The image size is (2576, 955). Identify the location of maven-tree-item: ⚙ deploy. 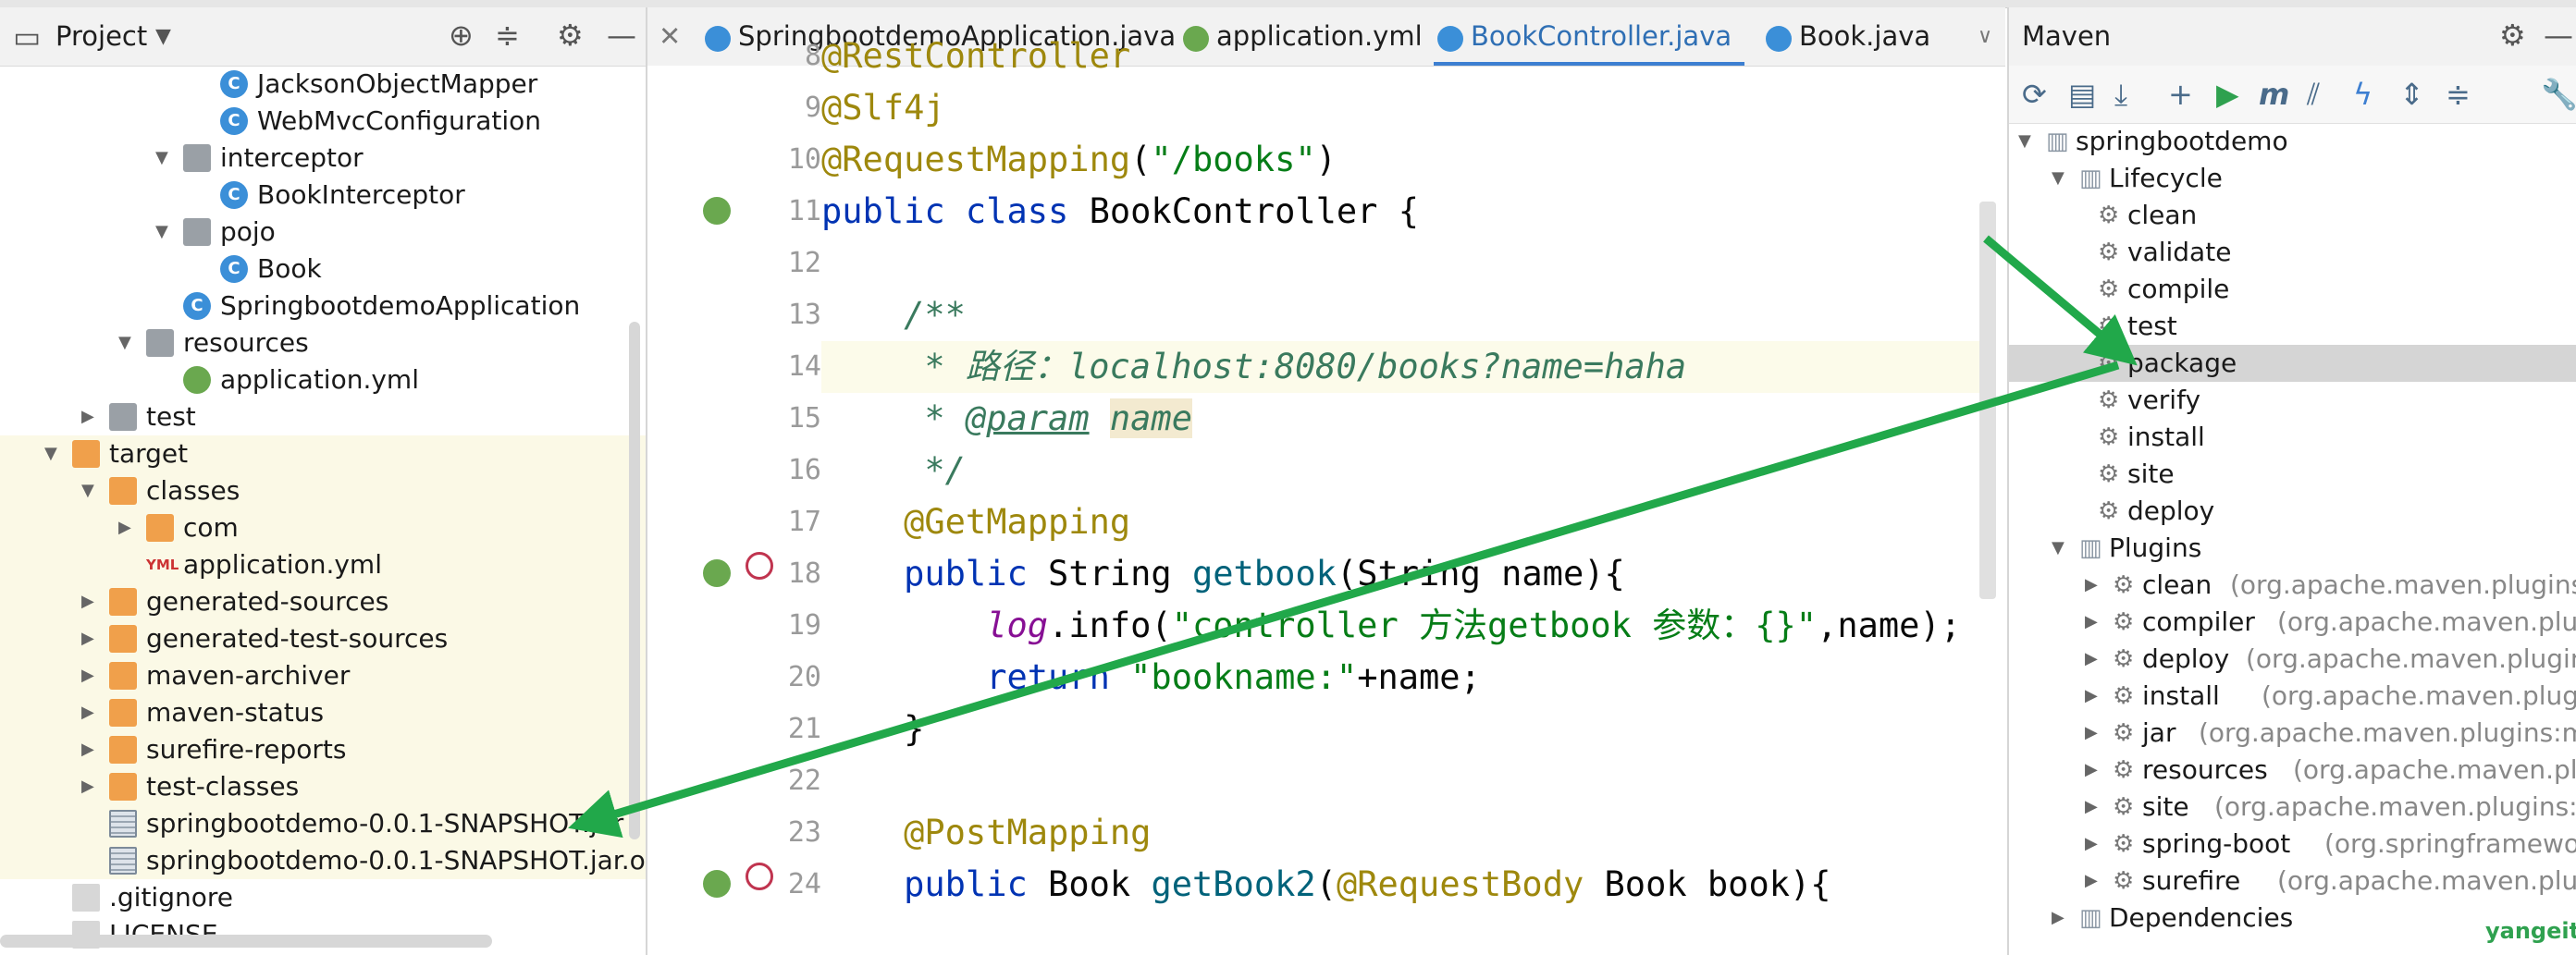
(2292, 511).